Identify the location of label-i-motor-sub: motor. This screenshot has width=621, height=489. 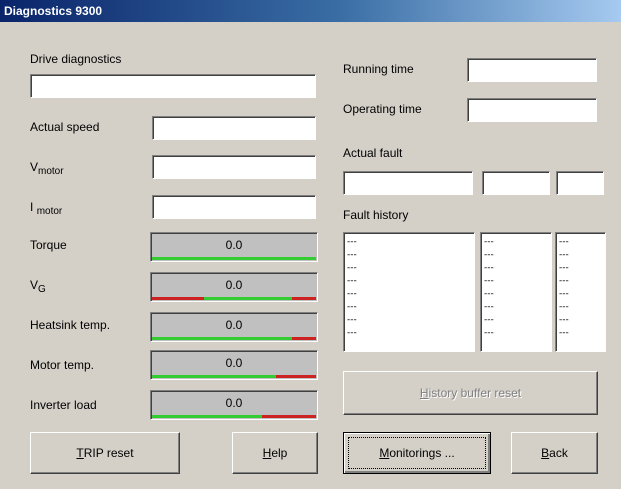
(49, 211).